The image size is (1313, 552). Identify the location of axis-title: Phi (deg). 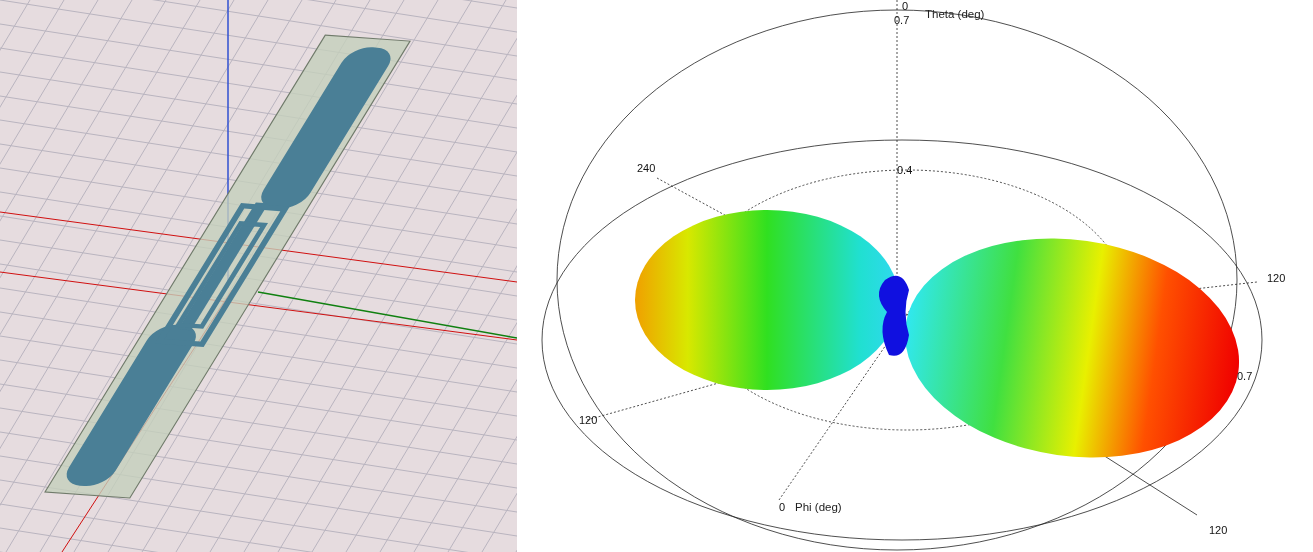
(818, 507).